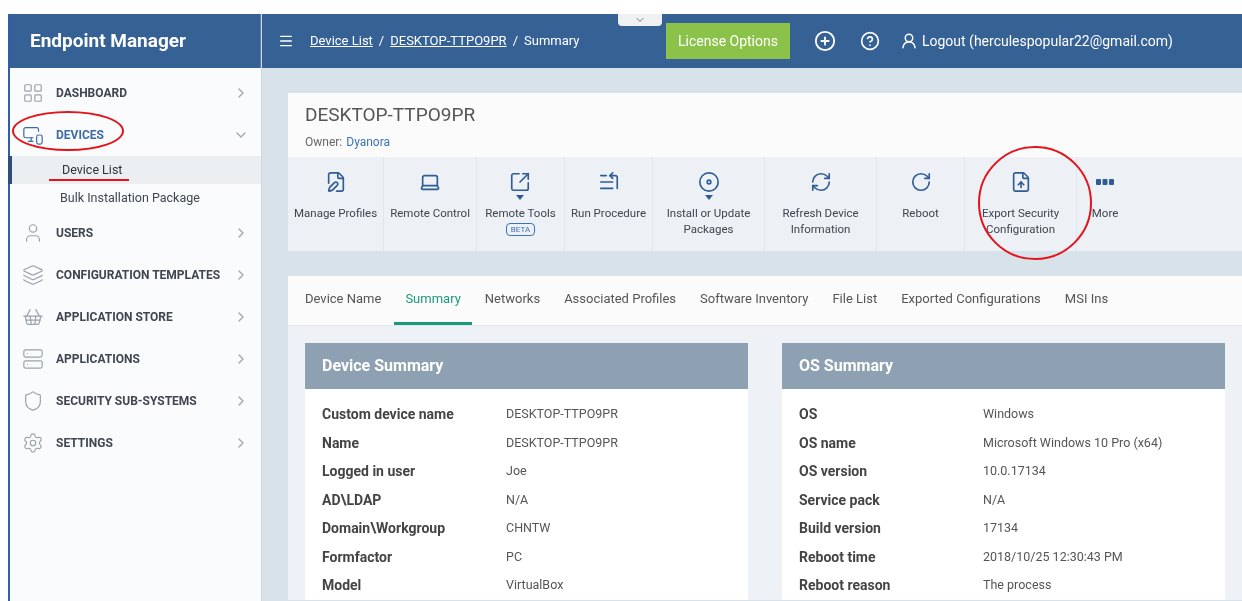 Image resolution: width=1242 pixels, height=601 pixels. I want to click on field-value: CHNTW, so click(528, 528).